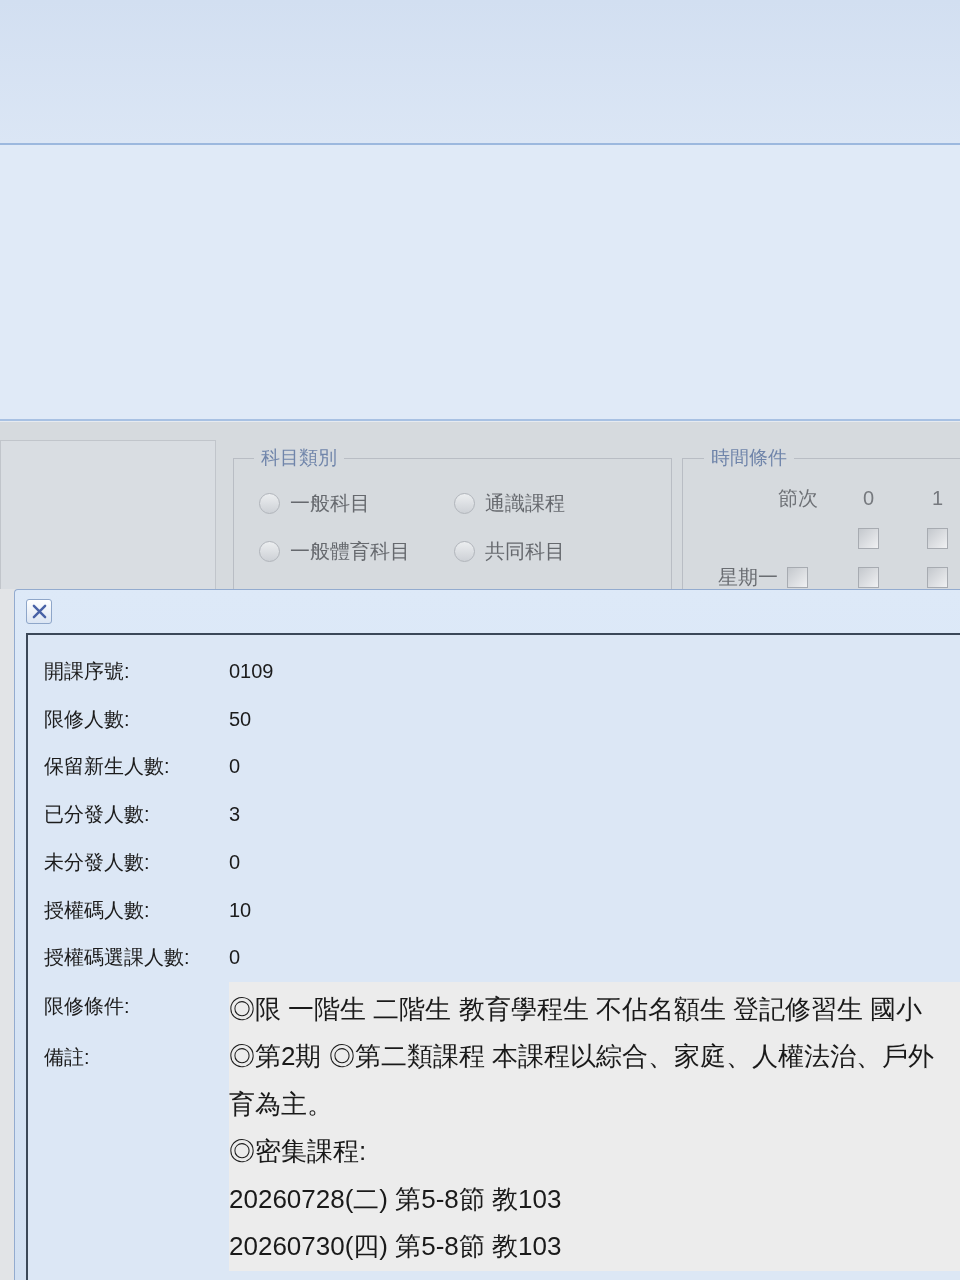  Describe the element at coordinates (87, 719) in the screenshot. I see `field-label: 限修人數:` at that location.